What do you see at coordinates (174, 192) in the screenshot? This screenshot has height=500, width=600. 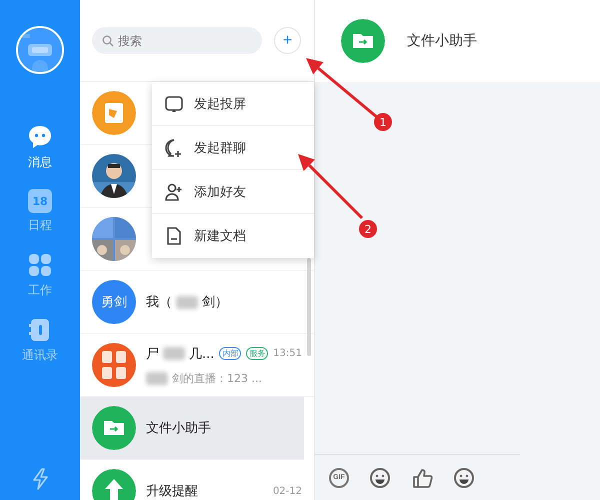 I see `add-person-icon` at bounding box center [174, 192].